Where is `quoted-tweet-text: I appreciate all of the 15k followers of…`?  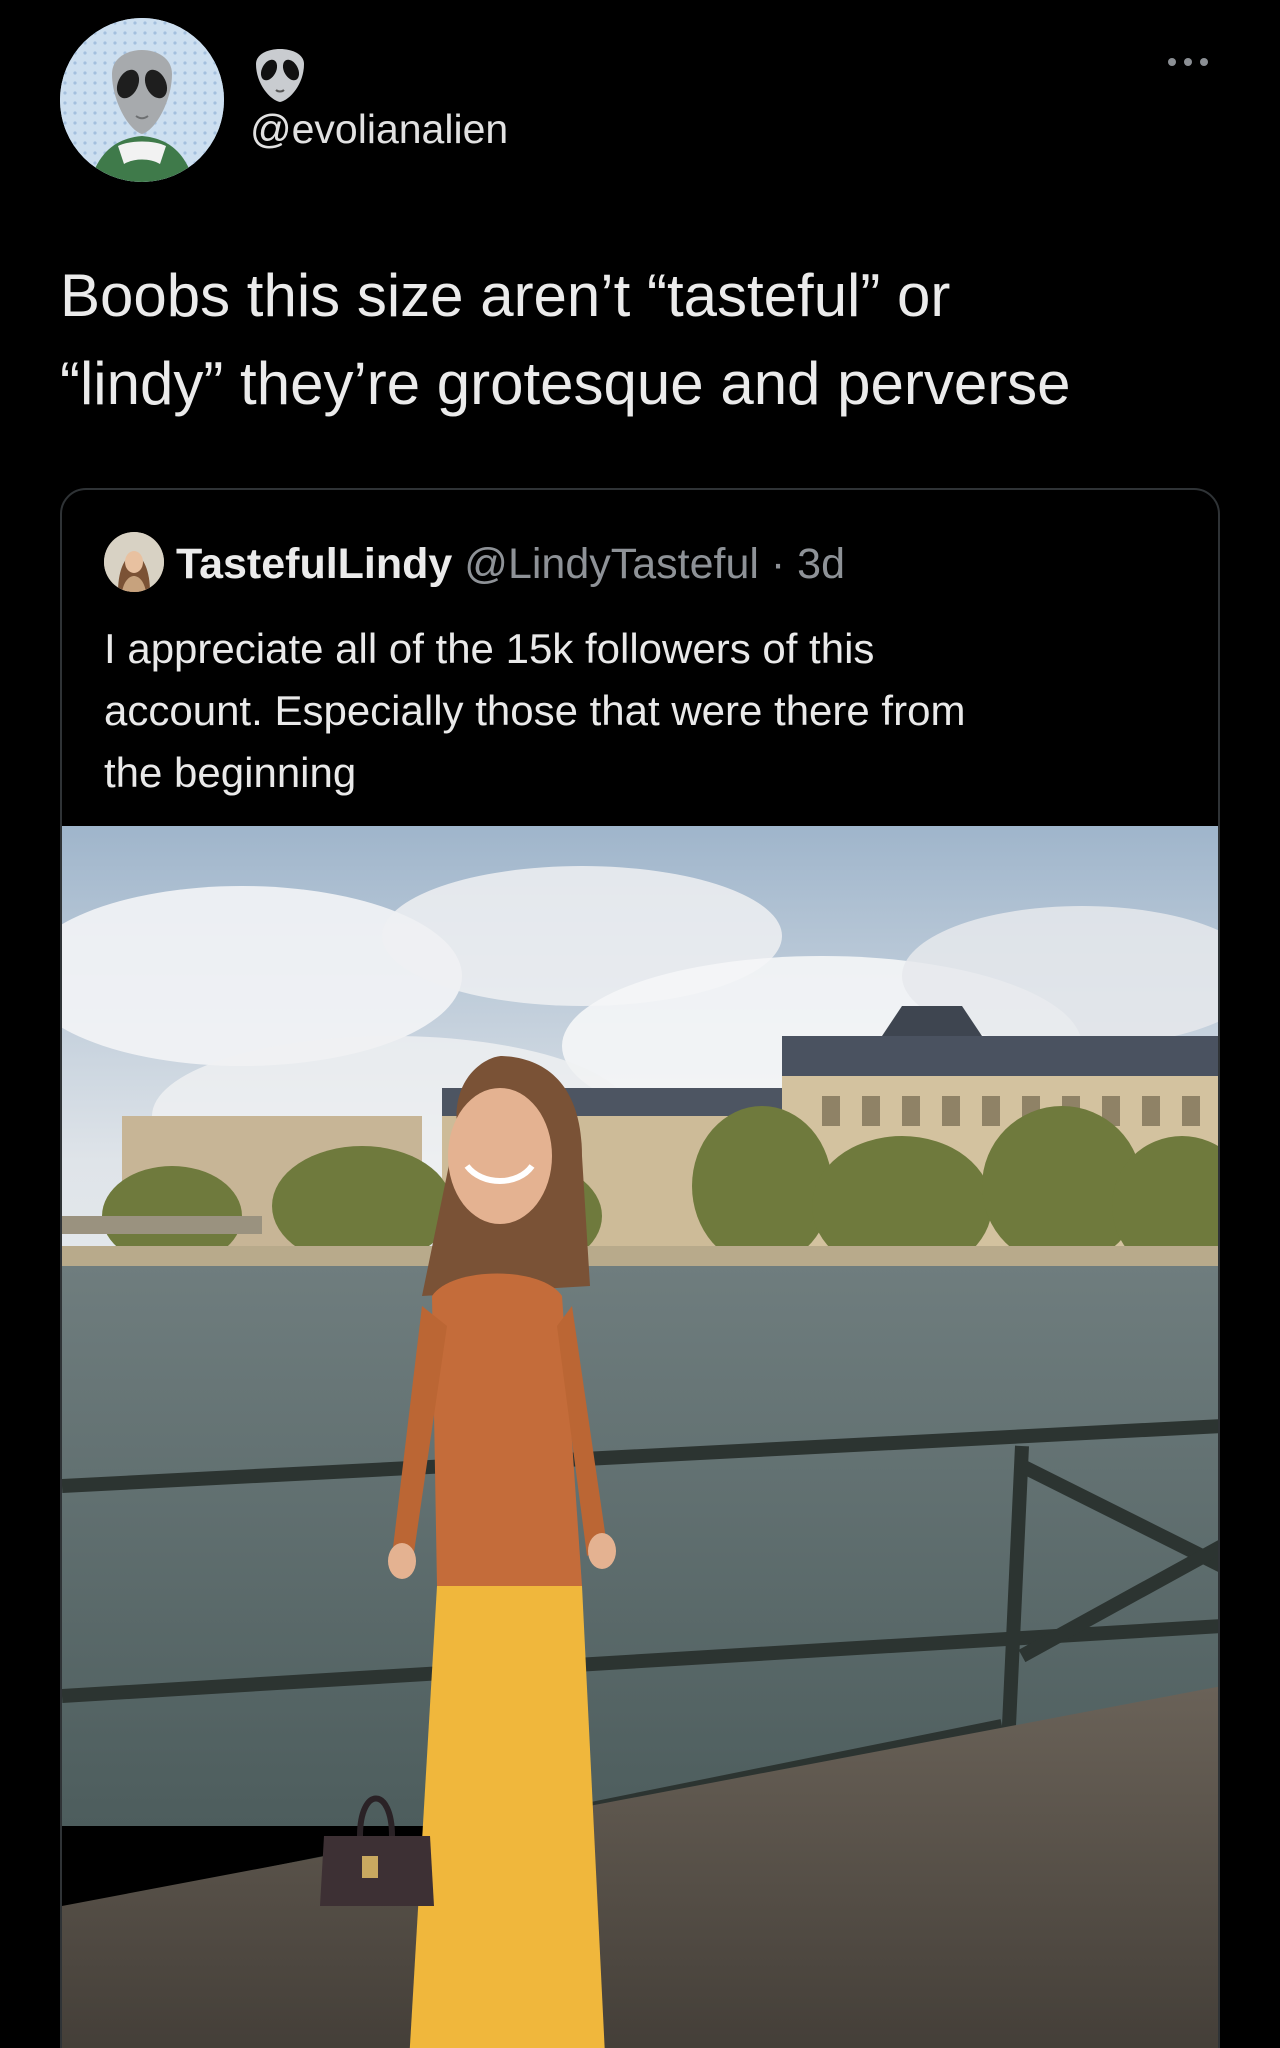
quoted-tweet-text: I appreciate all of the 15k followers of… is located at coordinates (535, 710).